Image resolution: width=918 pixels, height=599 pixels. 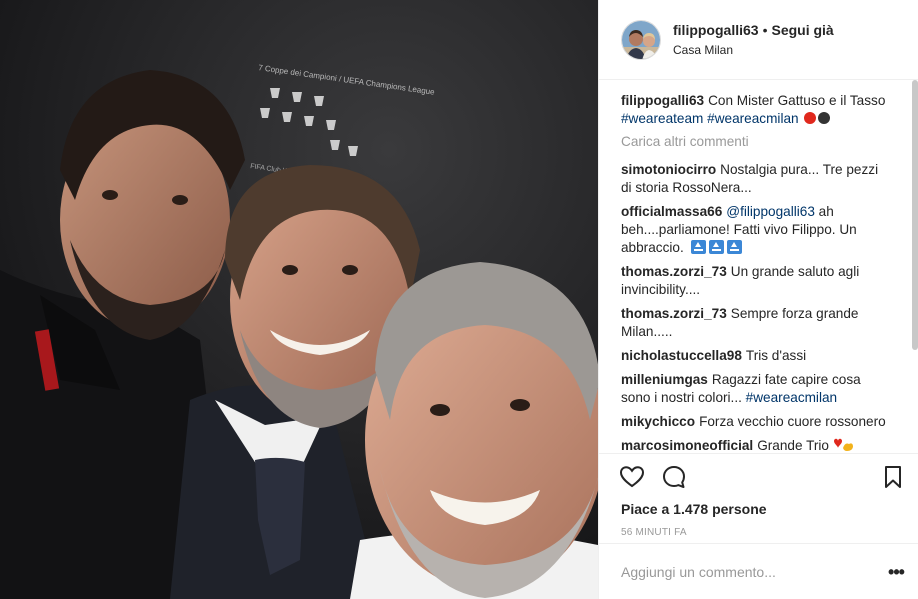 I want to click on heart-emoji-icon, so click(x=843, y=444).